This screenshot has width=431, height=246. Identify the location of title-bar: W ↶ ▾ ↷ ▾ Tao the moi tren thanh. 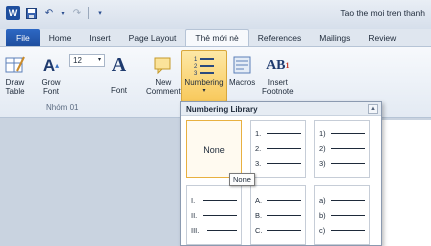
(215, 14).